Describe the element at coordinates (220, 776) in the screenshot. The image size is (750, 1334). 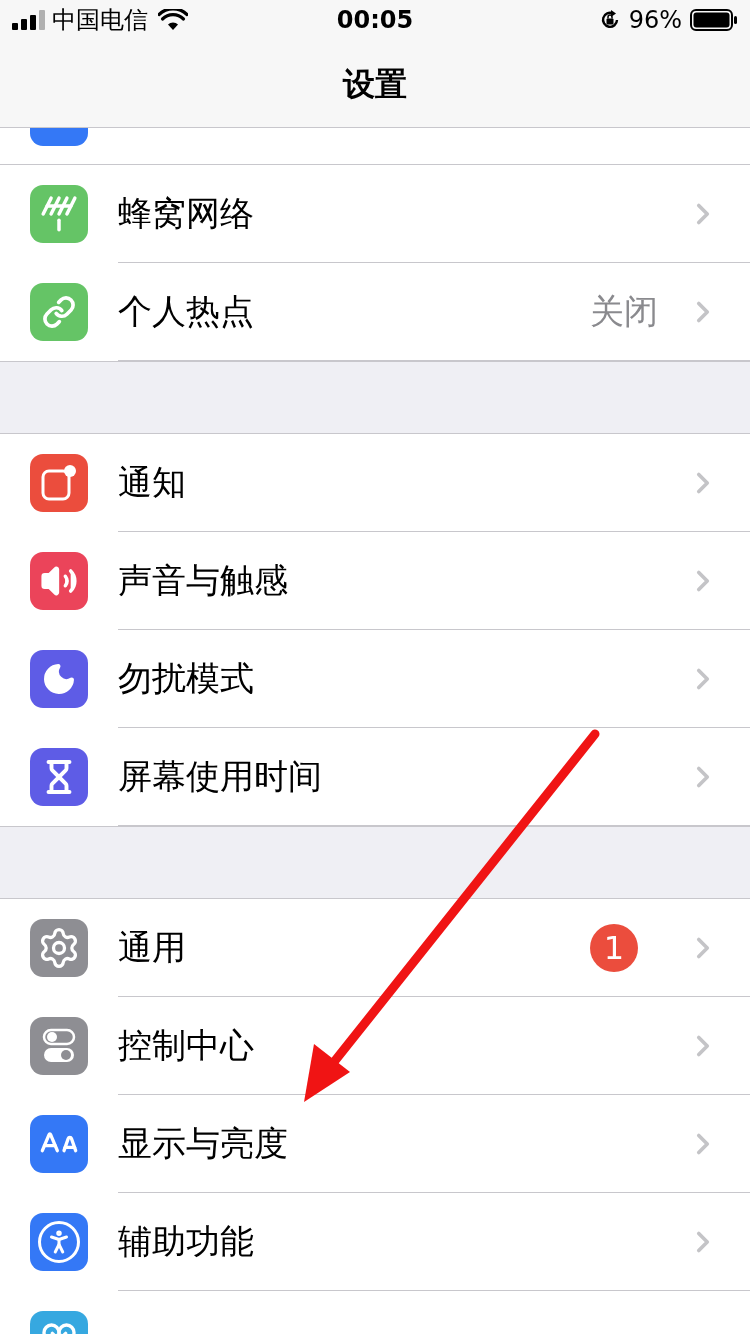
I see `row-label: 屏幕使用时间` at that location.